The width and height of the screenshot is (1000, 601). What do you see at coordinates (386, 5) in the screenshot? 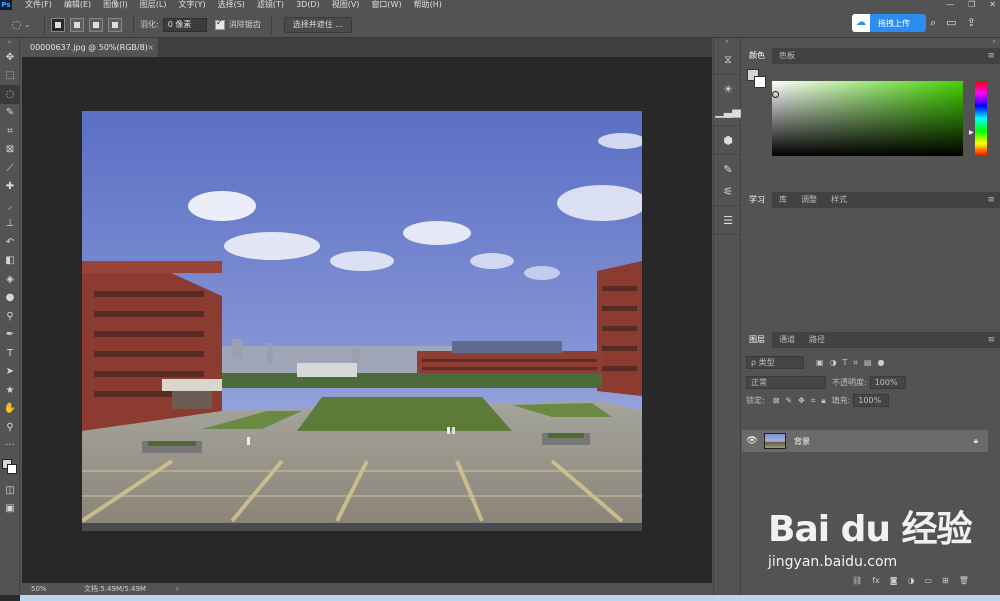
I see `menu-window: 窗口(W)` at bounding box center [386, 5].